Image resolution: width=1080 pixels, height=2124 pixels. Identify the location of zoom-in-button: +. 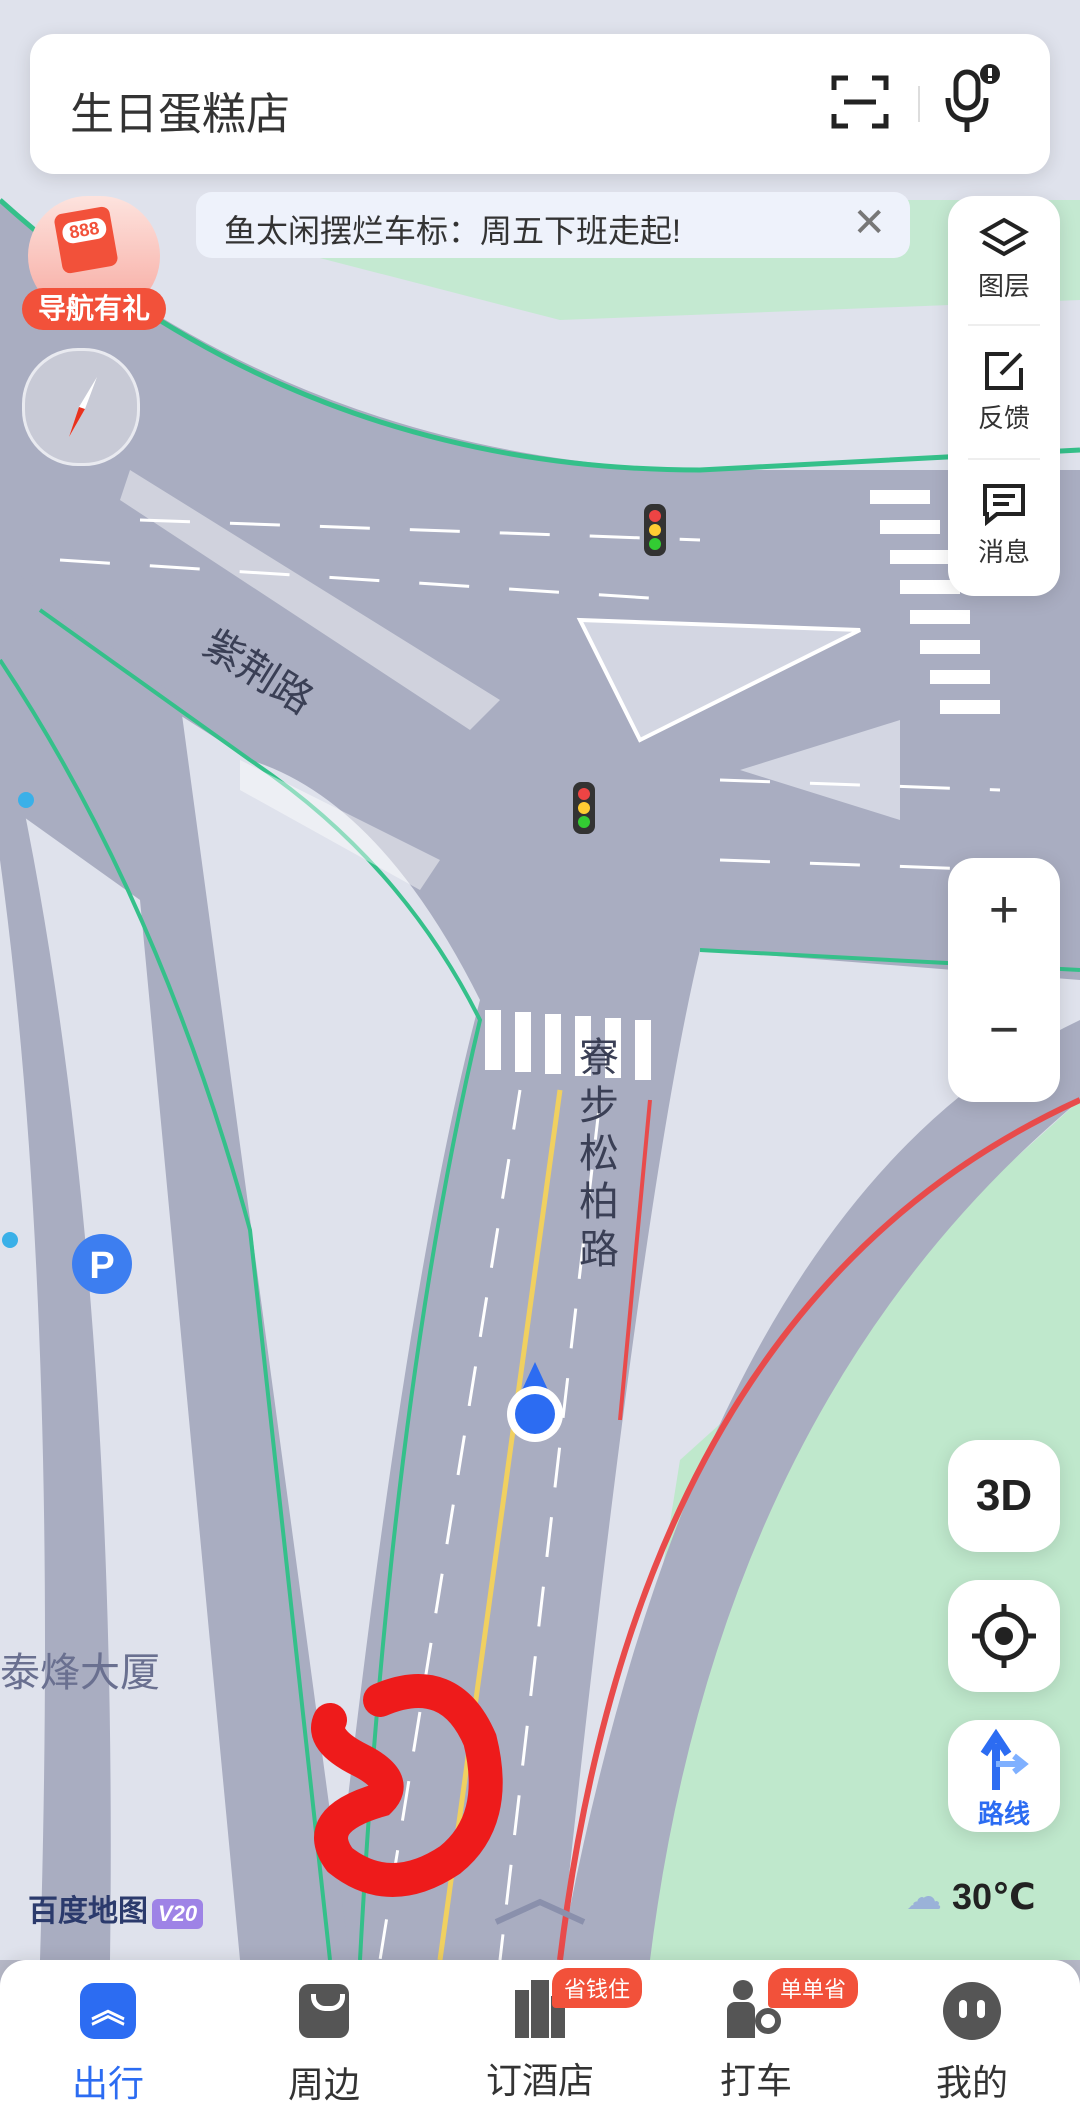
(1004, 910).